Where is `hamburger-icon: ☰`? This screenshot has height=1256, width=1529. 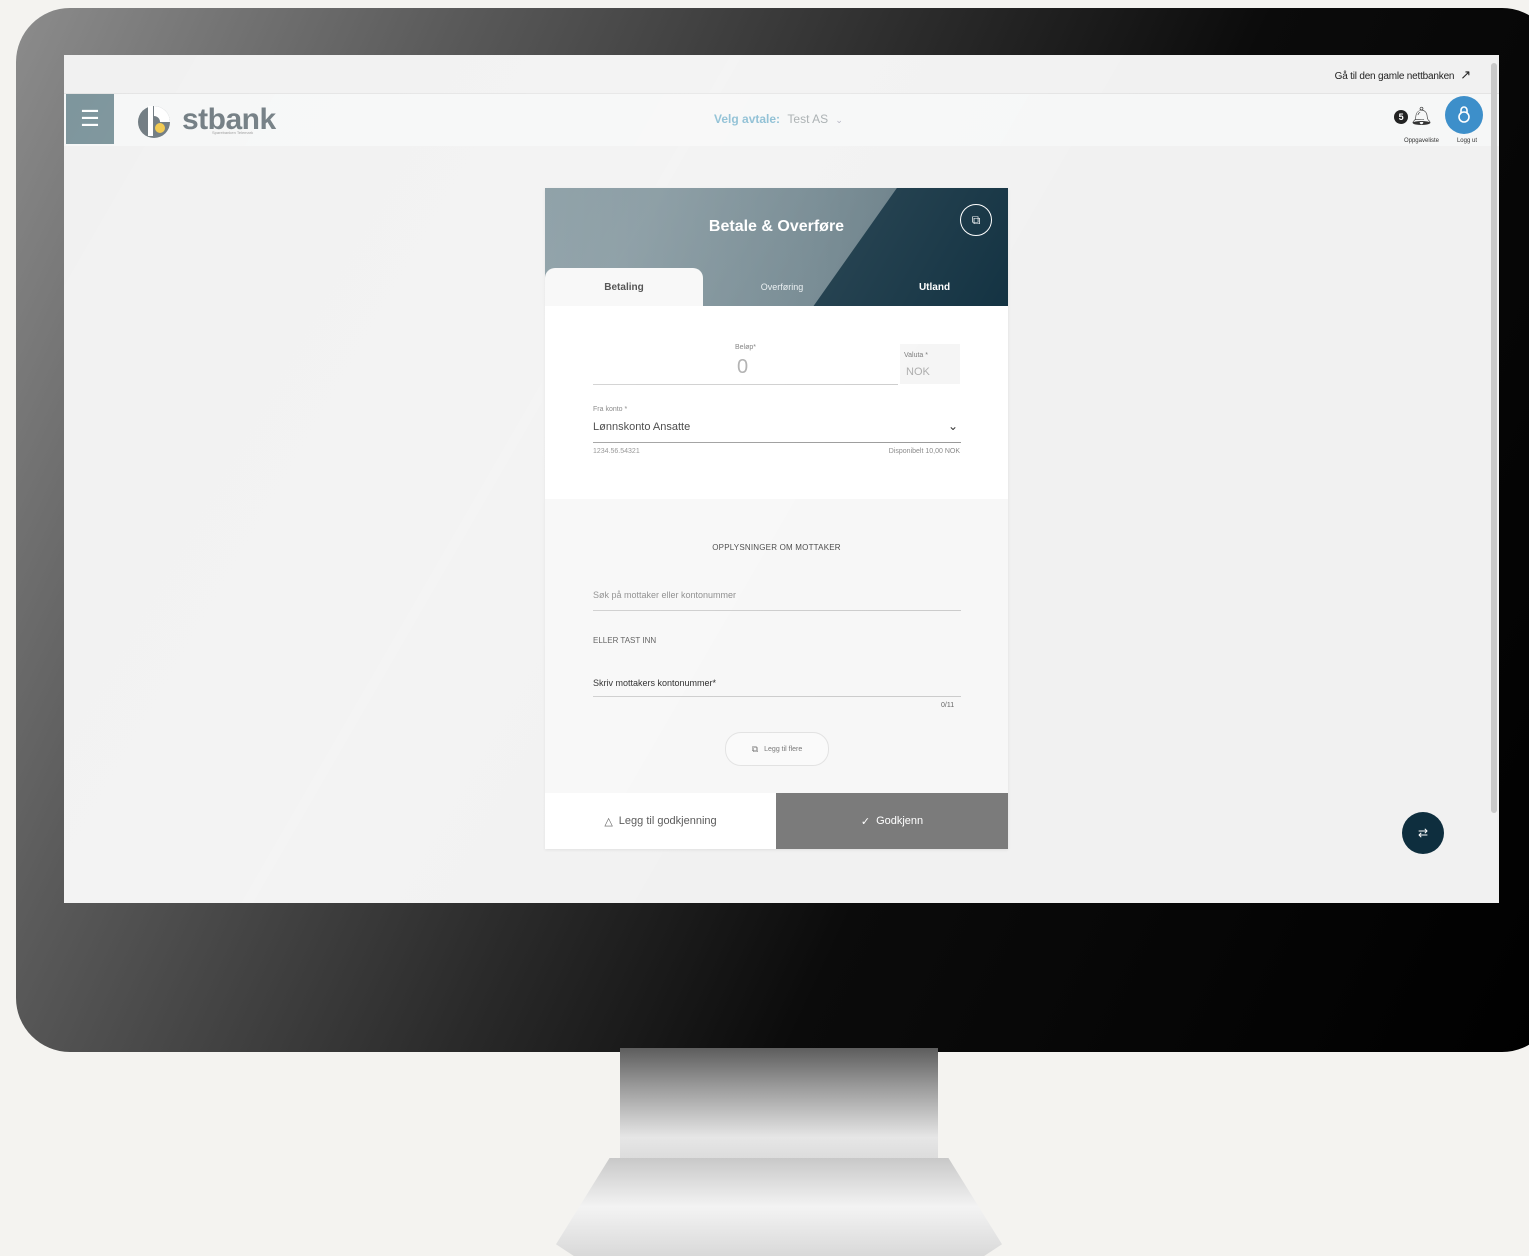 hamburger-icon: ☰ is located at coordinates (90, 118).